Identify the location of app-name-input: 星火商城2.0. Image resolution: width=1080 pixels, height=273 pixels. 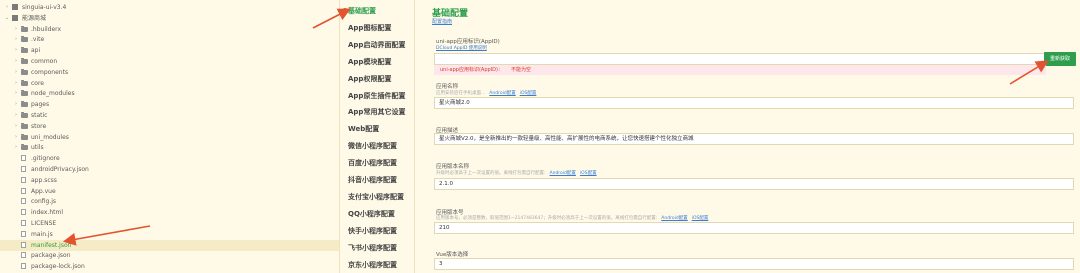
(754, 103).